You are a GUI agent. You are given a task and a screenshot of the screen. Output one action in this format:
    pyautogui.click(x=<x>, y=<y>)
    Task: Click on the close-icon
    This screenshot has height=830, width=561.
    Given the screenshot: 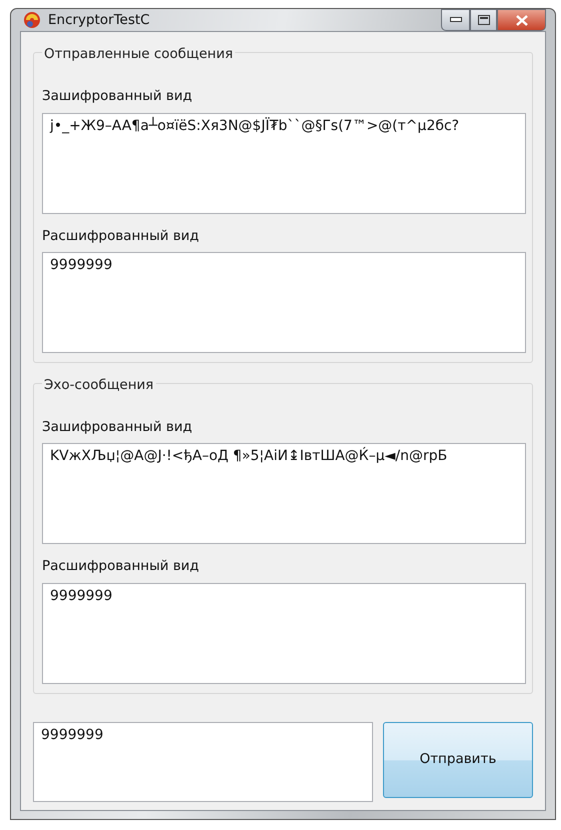 What is the action you would take?
    pyautogui.click(x=522, y=20)
    